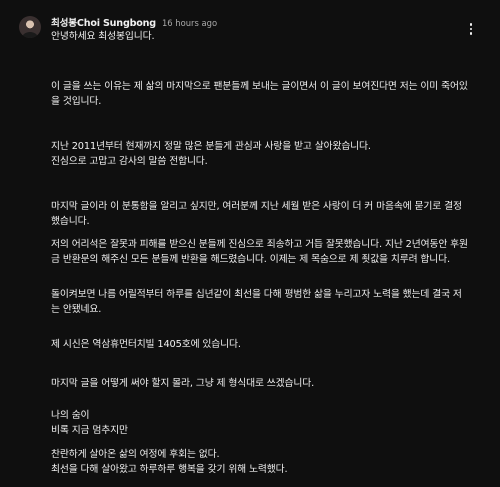 The image size is (500, 487). What do you see at coordinates (89, 423) in the screenshot?
I see `comment-paragraph-poem: 나의 숨이 비록 지금 멈추지만` at bounding box center [89, 423].